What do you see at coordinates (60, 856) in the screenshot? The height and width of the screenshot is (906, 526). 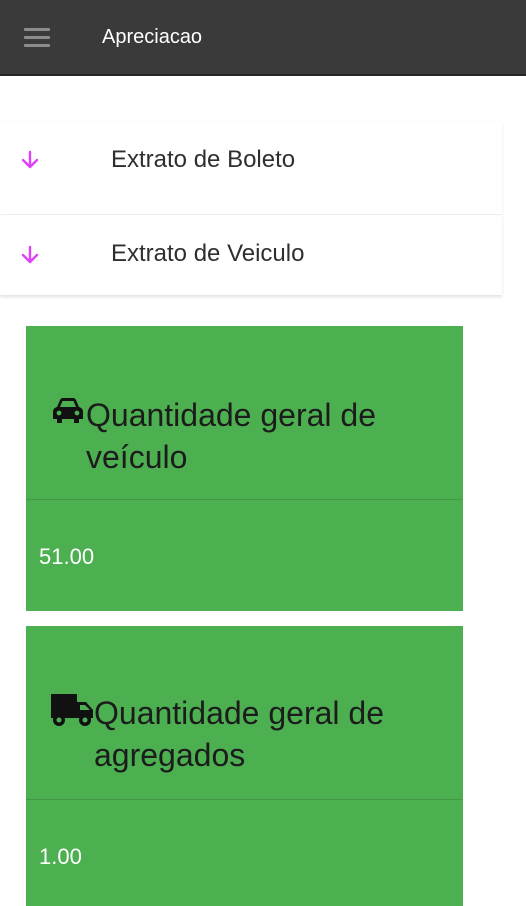 I see `card-value: 1.00` at bounding box center [60, 856].